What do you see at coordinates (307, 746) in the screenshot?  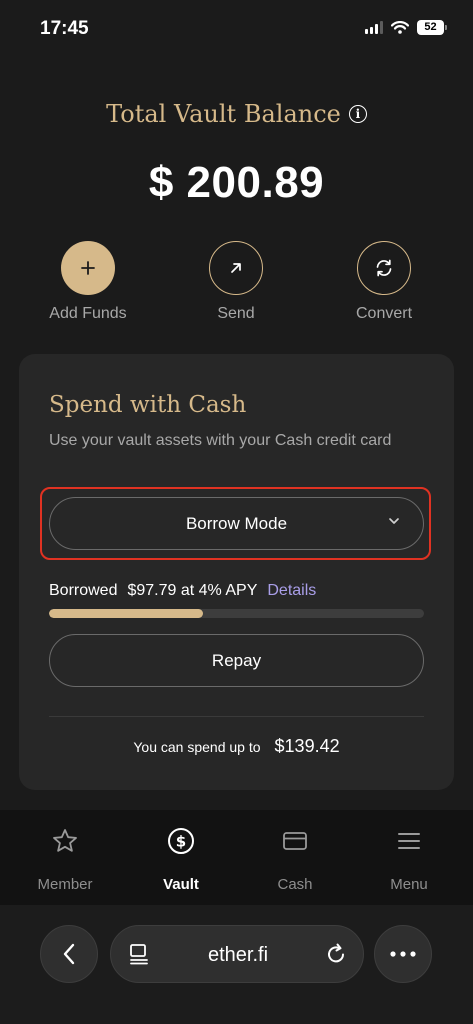 I see `spend-limit-value: $139.42` at bounding box center [307, 746].